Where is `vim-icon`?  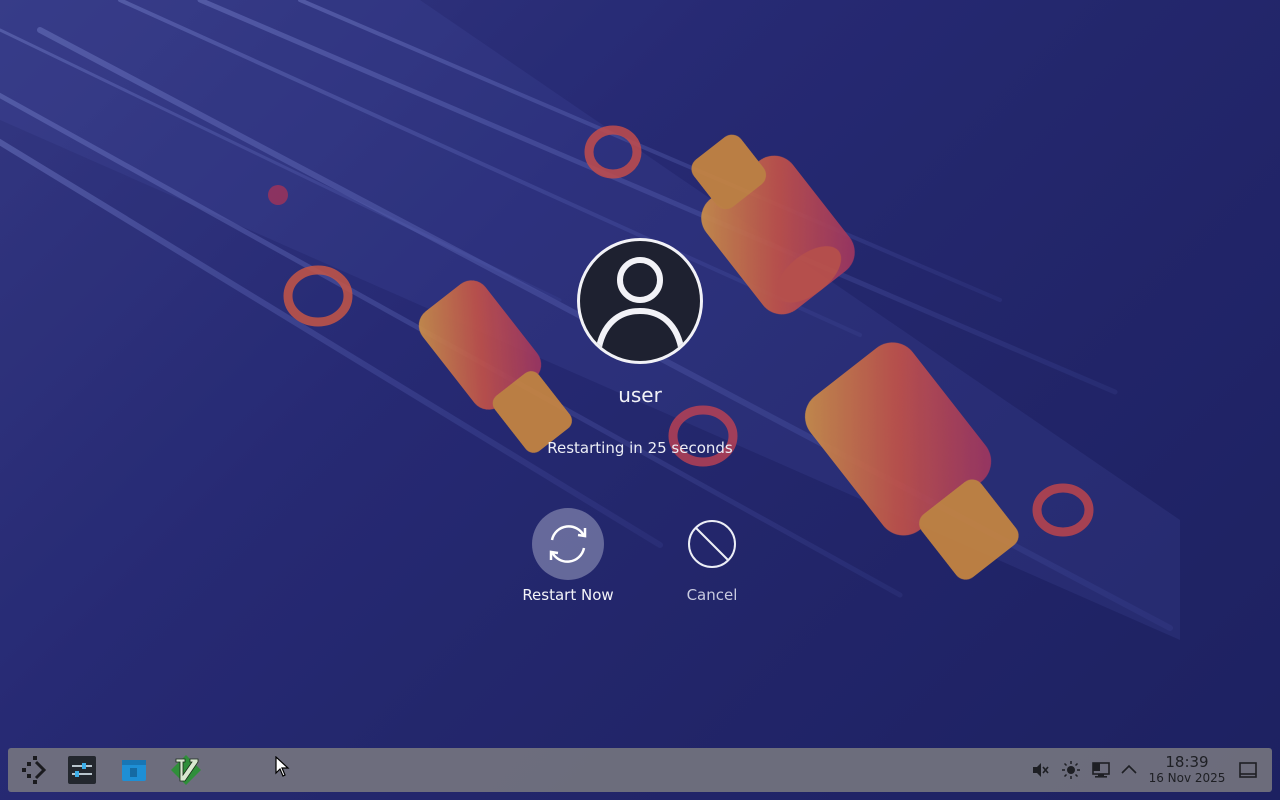
vim-icon is located at coordinates (186, 770).